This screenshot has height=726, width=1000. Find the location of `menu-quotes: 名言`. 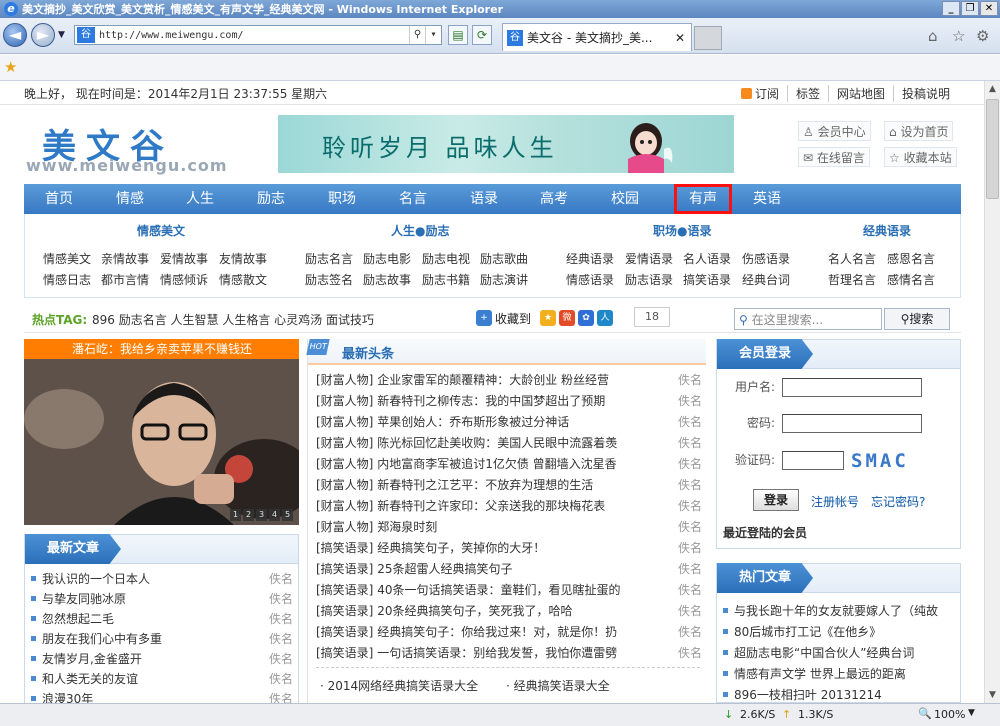

menu-quotes: 名言 is located at coordinates (413, 199).